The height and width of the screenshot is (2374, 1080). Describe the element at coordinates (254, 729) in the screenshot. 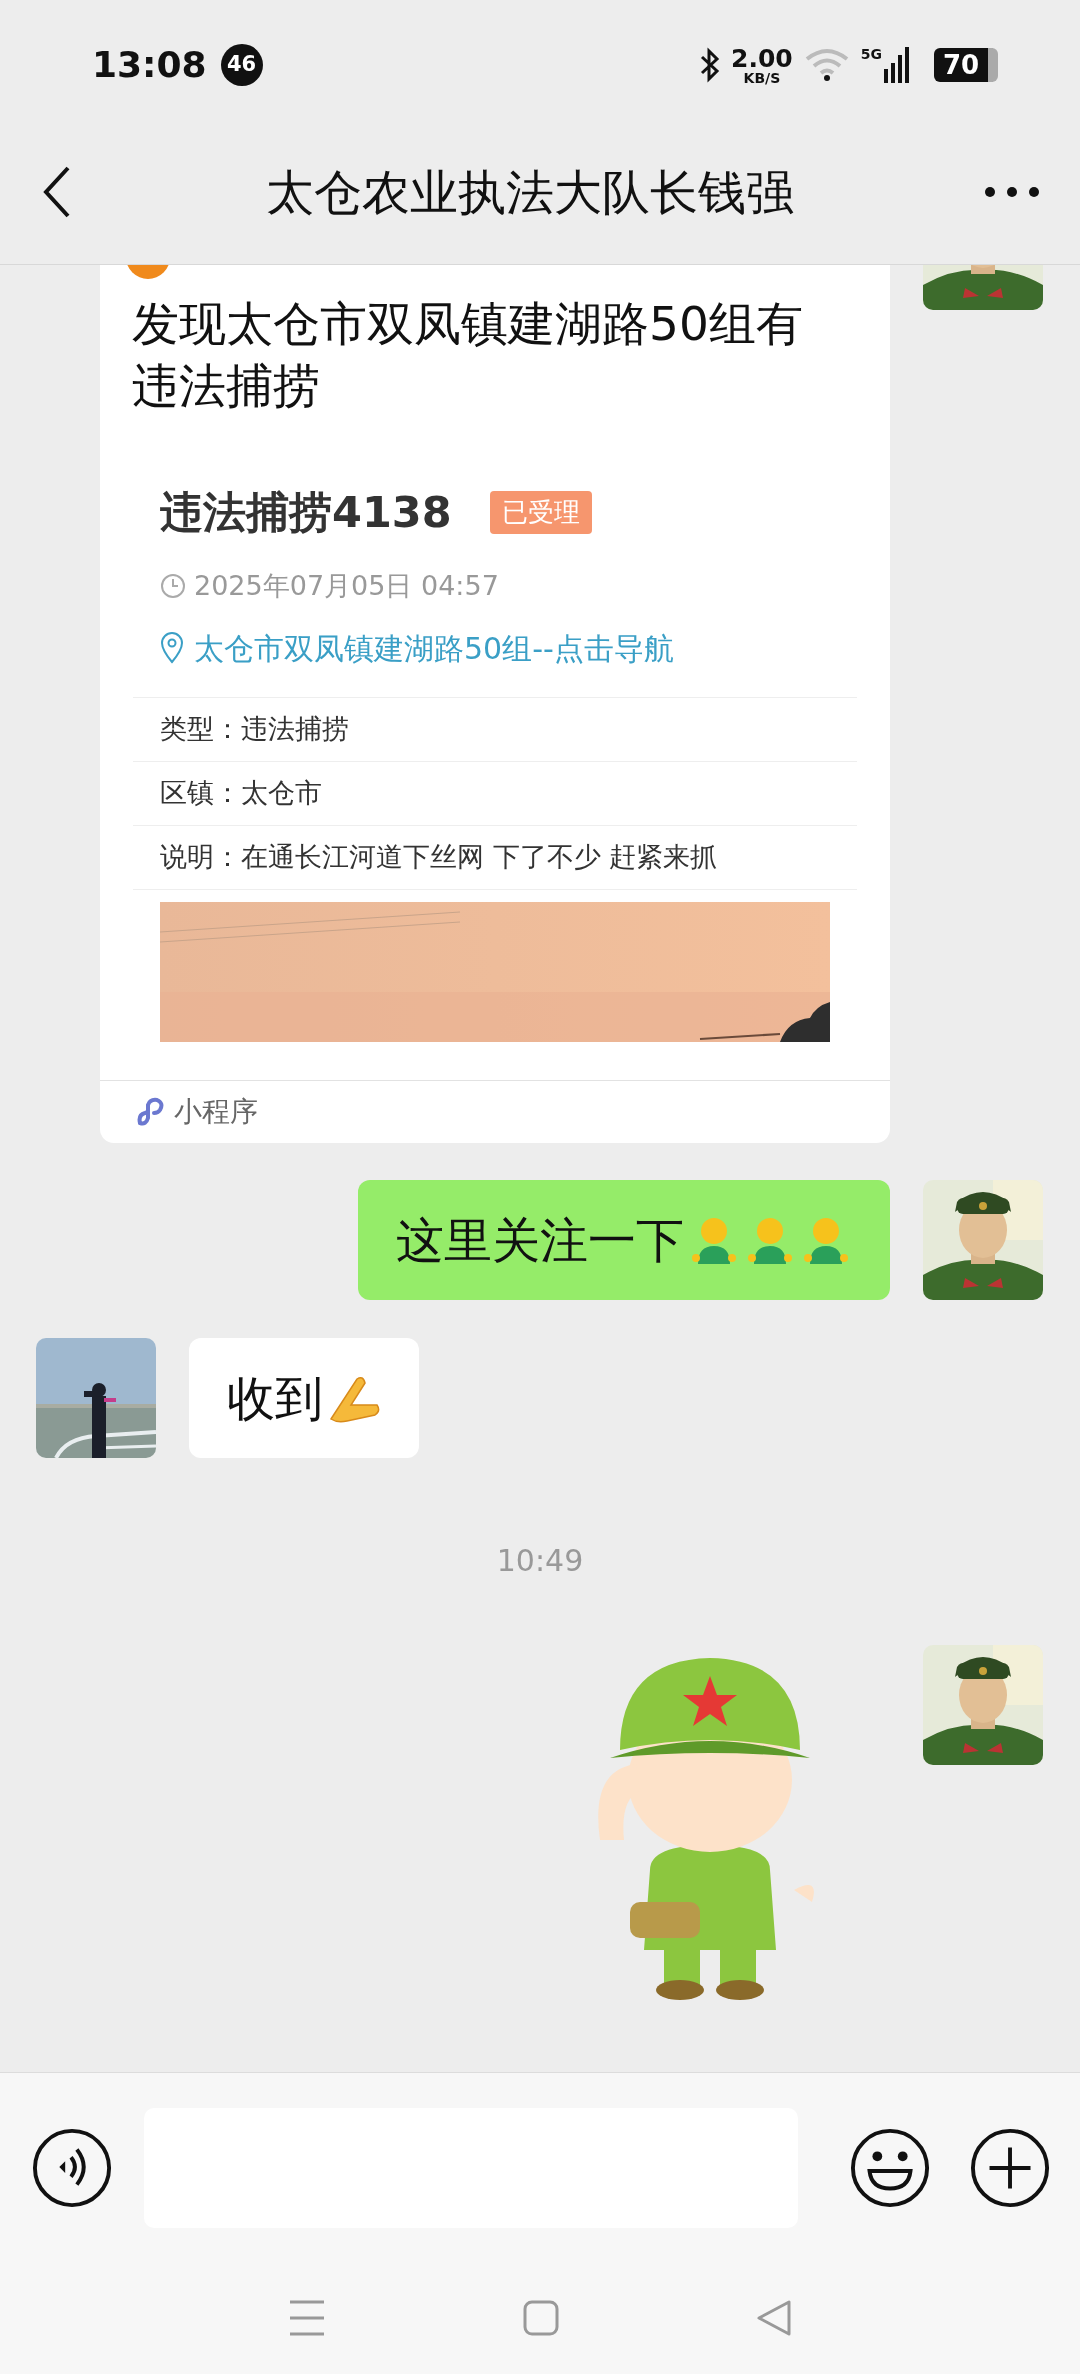

I see `info-text: 类型：违法捕捞` at that location.